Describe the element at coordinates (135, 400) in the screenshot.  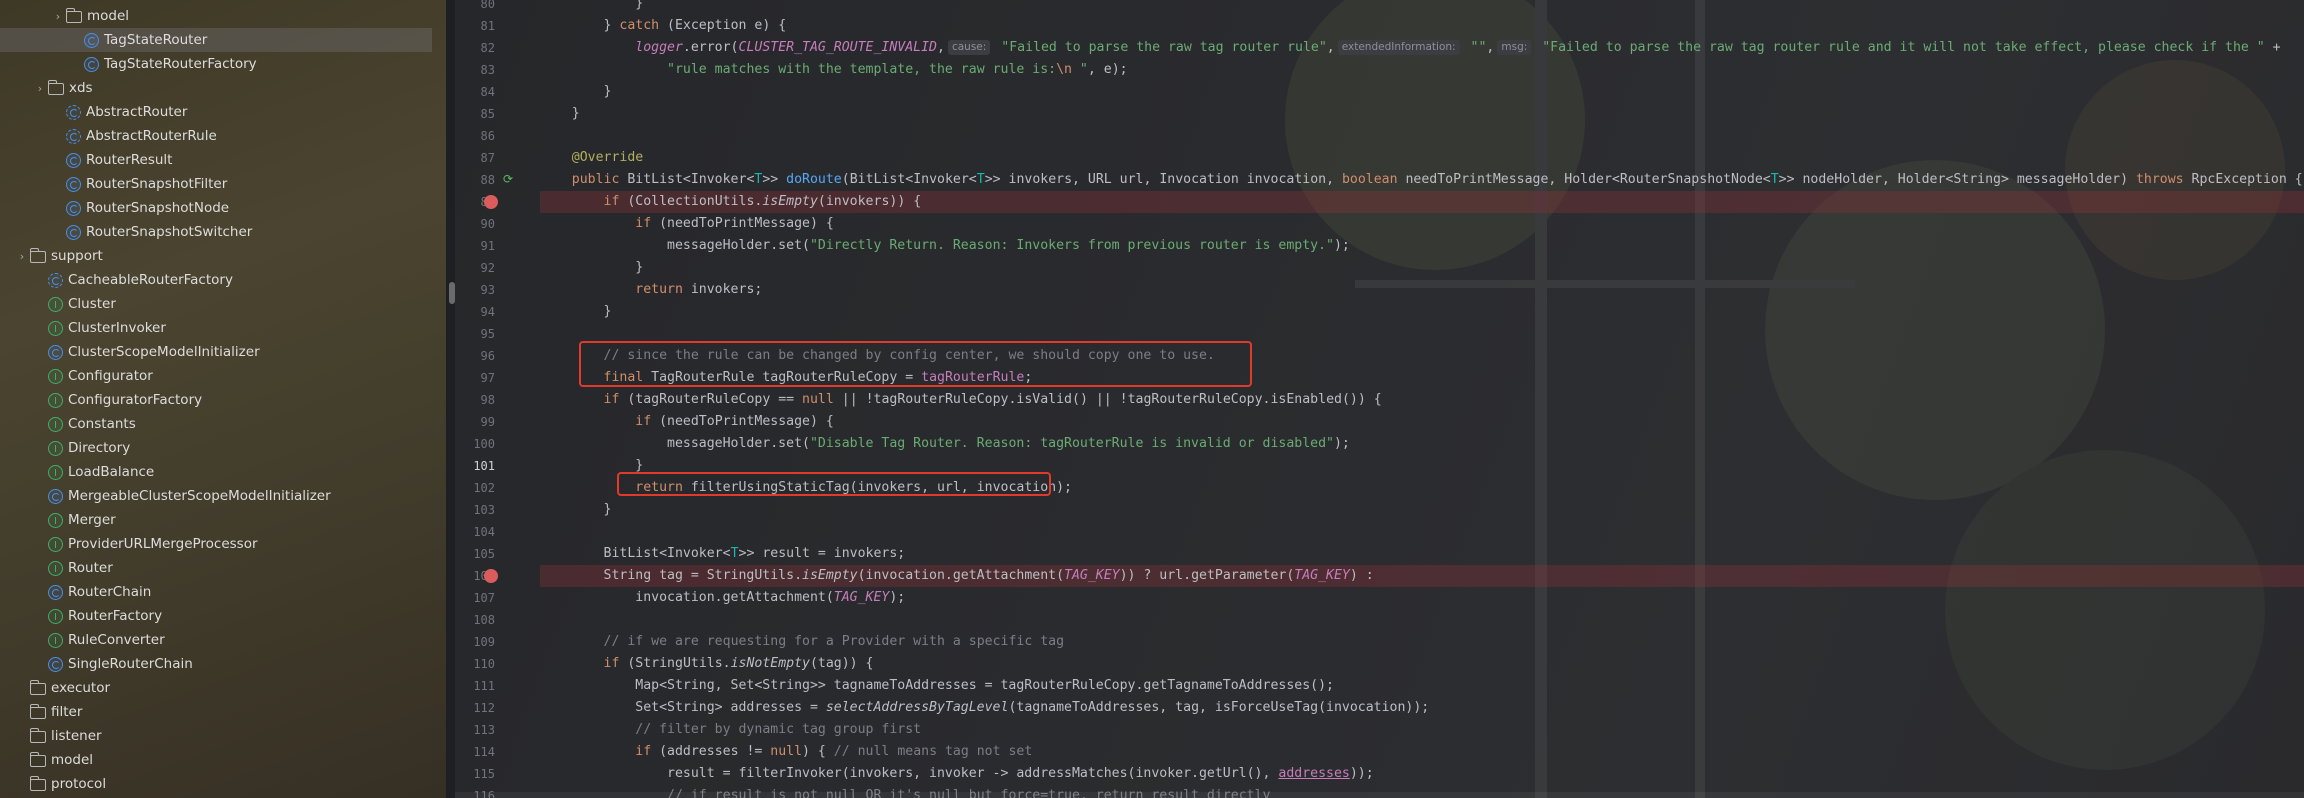
I see `tree-item-label: ConfiguratorFactory` at that location.